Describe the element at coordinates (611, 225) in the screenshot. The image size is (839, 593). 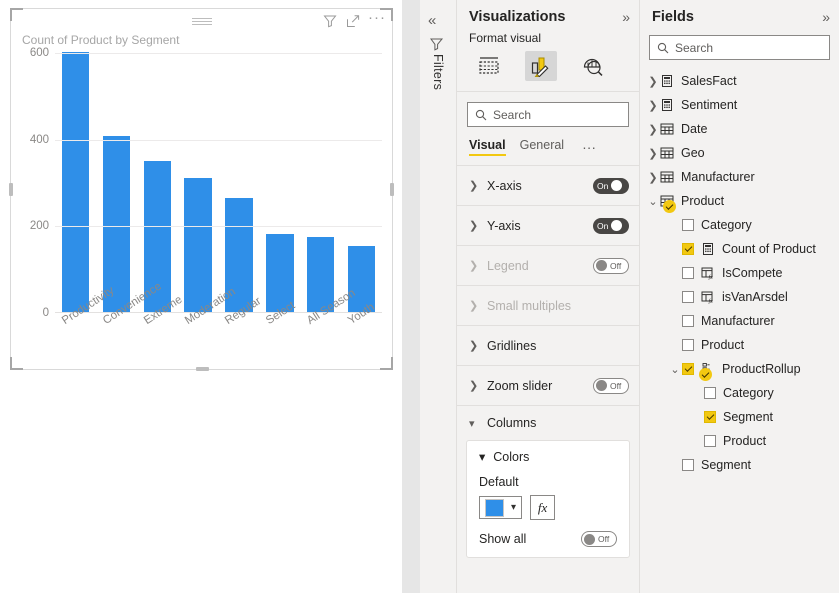
I see `toggle-y-axis: On` at that location.